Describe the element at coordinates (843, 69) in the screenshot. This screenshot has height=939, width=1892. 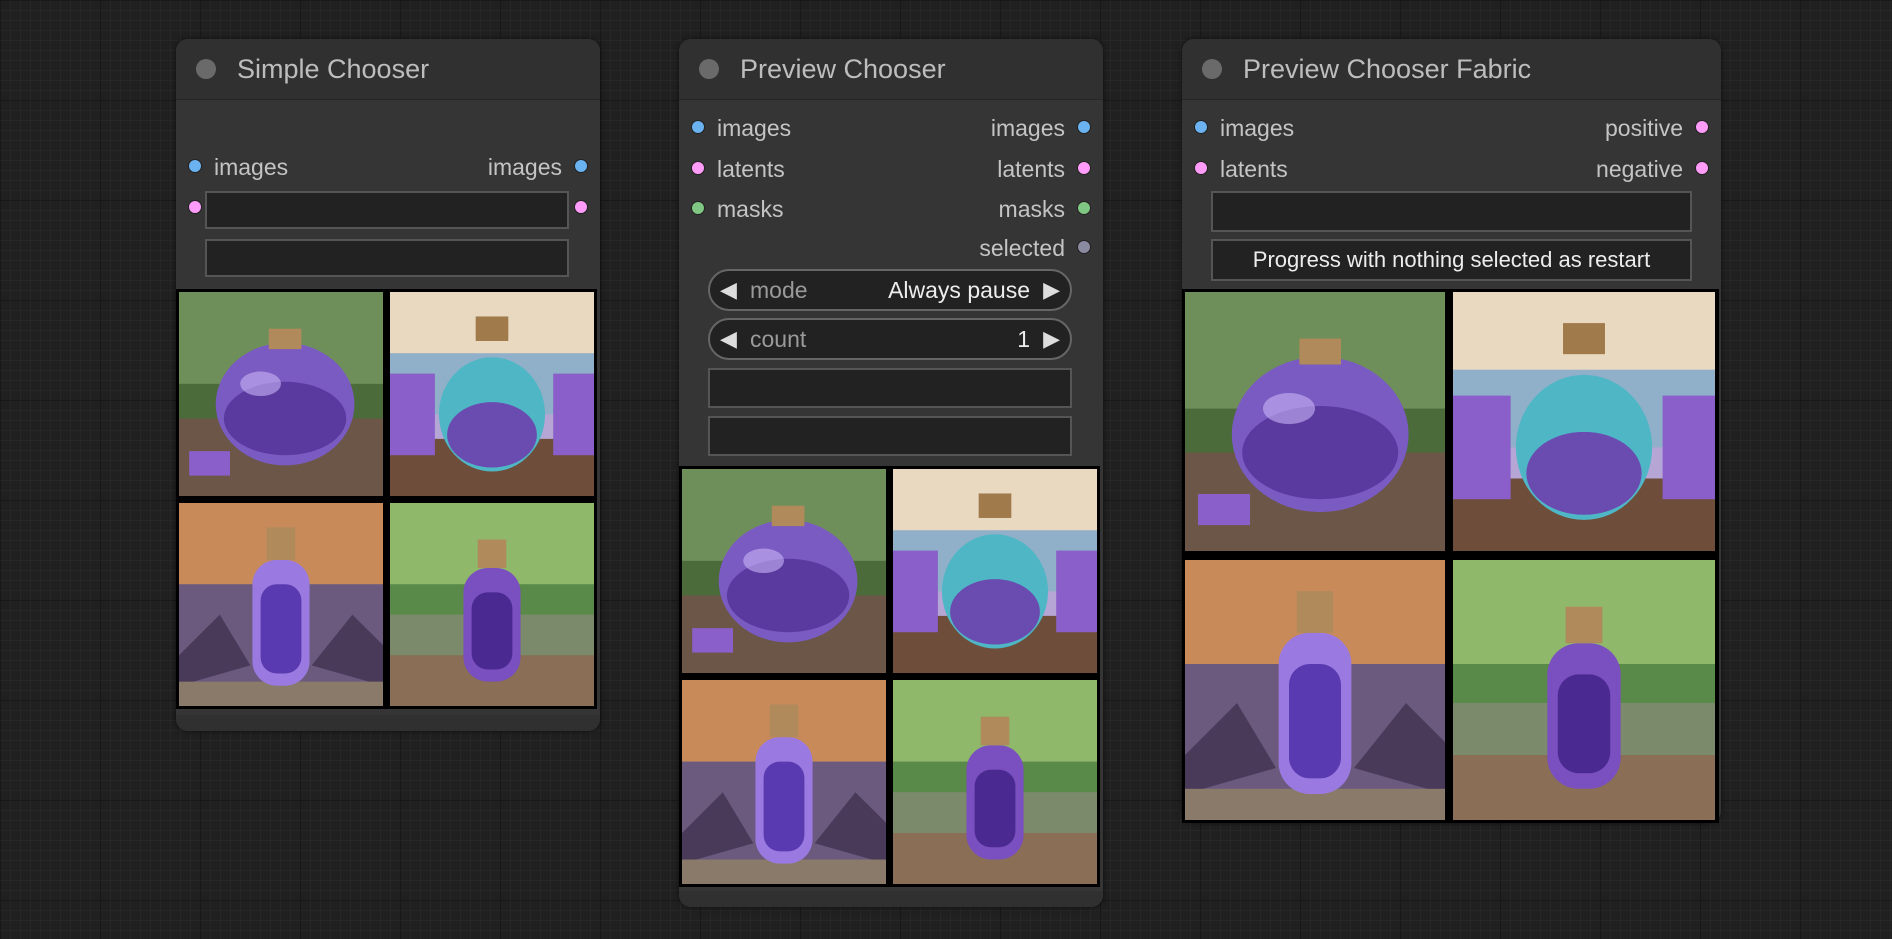
I see `node-title: Preview Chooser` at that location.